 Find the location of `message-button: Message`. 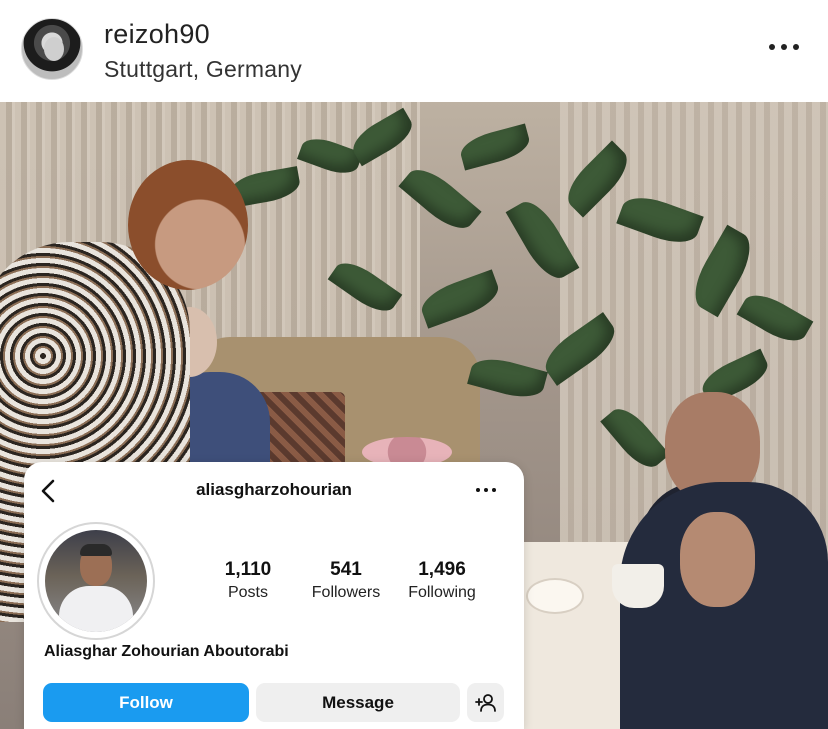

message-button: Message is located at coordinates (358, 702).